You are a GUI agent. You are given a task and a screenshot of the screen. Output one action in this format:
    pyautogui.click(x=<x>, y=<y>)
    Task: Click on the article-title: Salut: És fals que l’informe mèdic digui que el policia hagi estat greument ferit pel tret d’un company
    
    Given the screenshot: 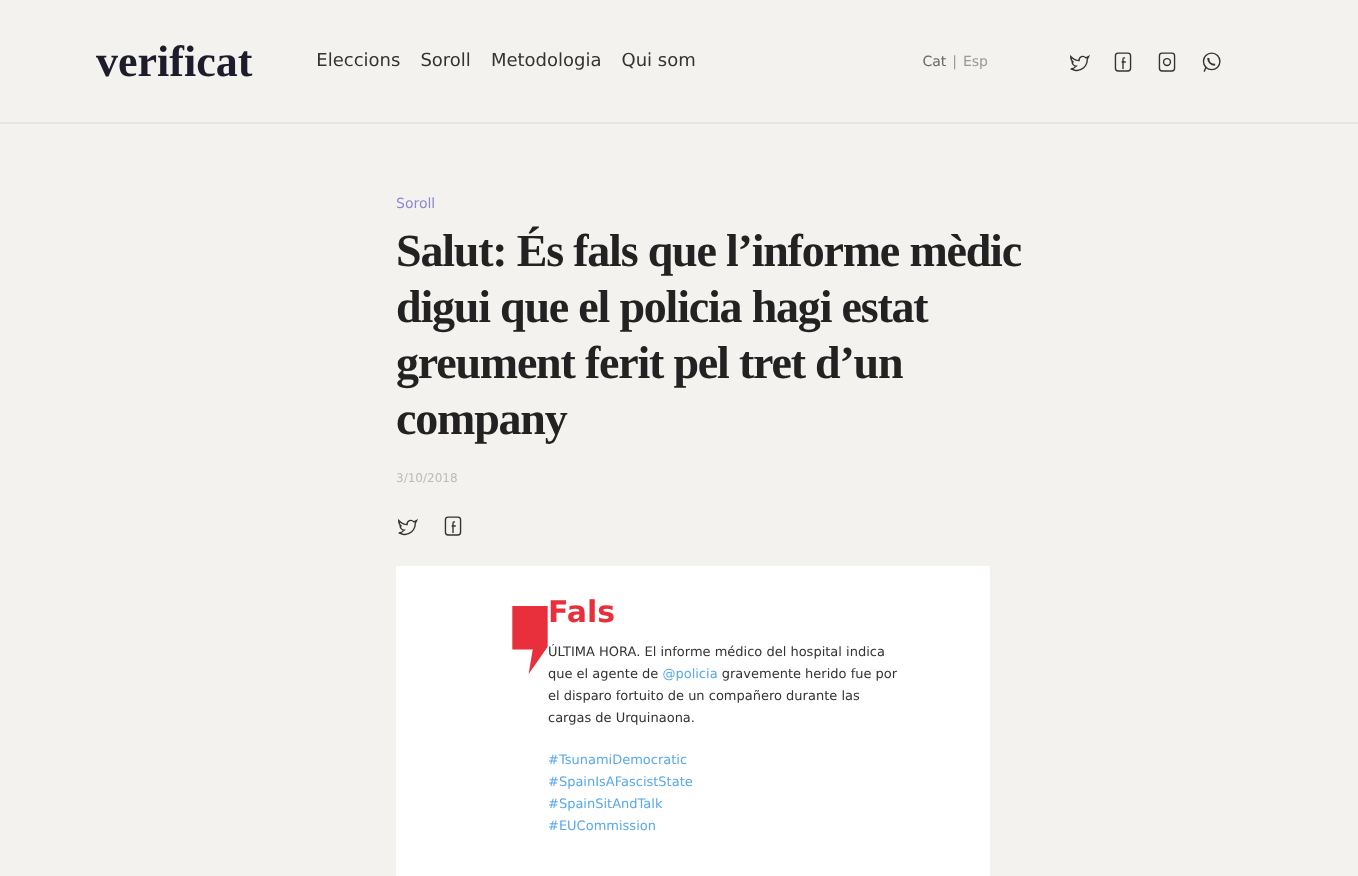 What is the action you would take?
    pyautogui.click(x=709, y=336)
    